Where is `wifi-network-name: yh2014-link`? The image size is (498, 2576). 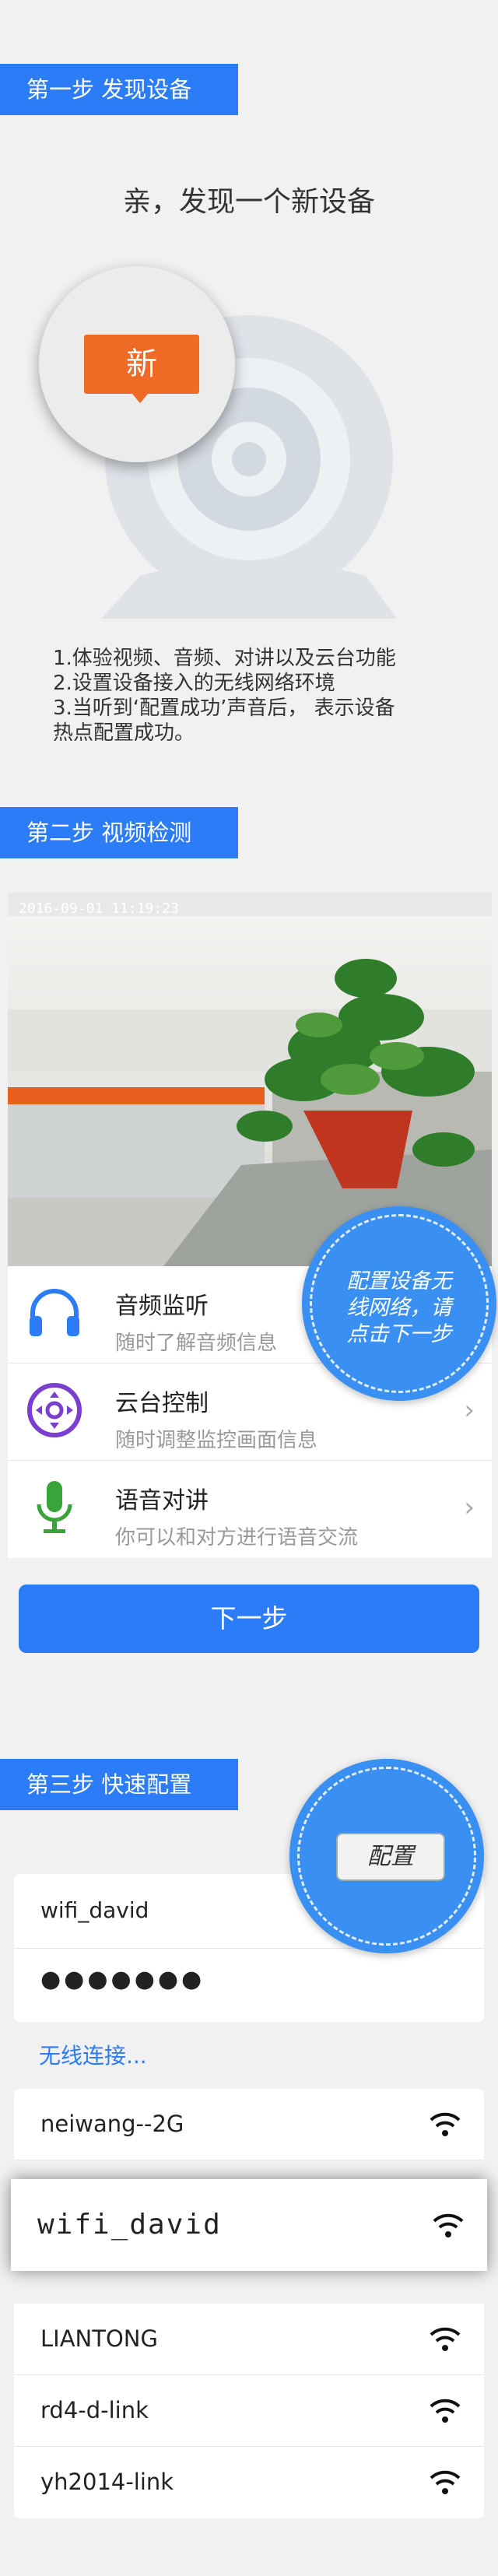 wifi-network-name: yh2014-link is located at coordinates (107, 2482).